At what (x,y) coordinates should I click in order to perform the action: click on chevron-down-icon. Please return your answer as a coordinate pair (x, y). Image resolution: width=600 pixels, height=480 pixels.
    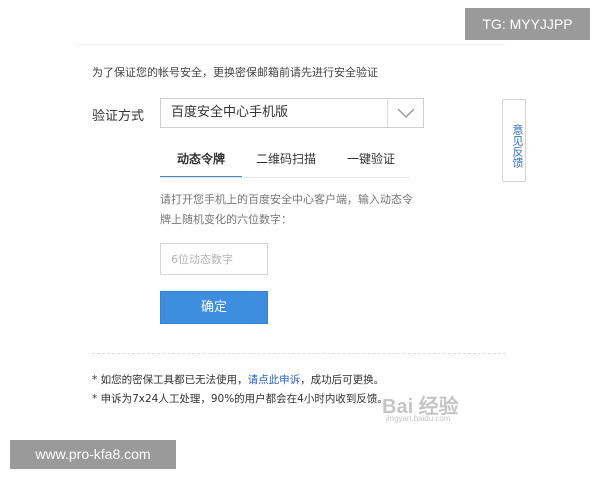
    Looking at the image, I should click on (405, 113).